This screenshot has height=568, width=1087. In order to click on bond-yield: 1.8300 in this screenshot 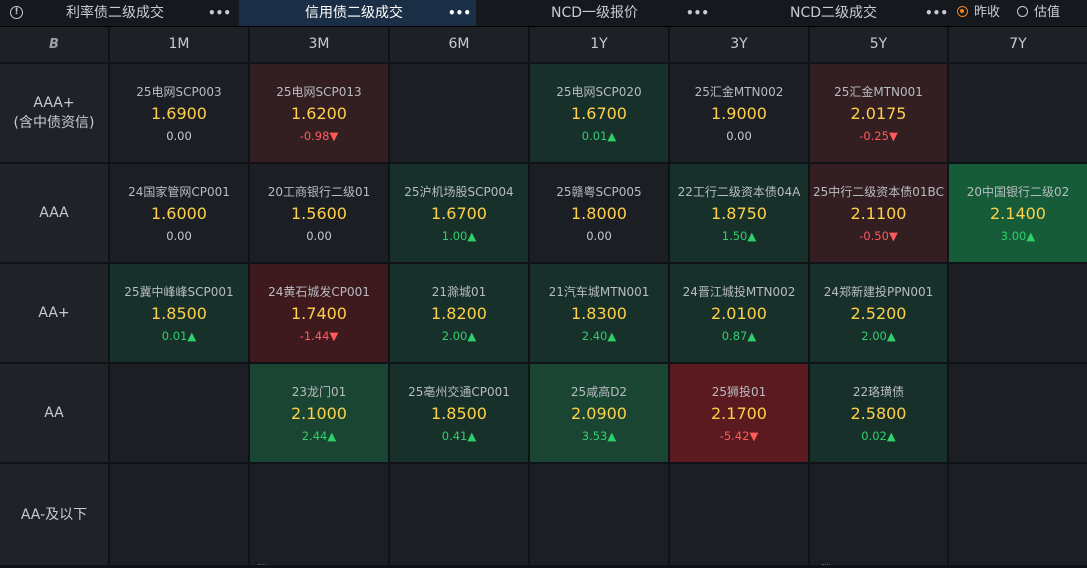, I will do `click(599, 313)`.